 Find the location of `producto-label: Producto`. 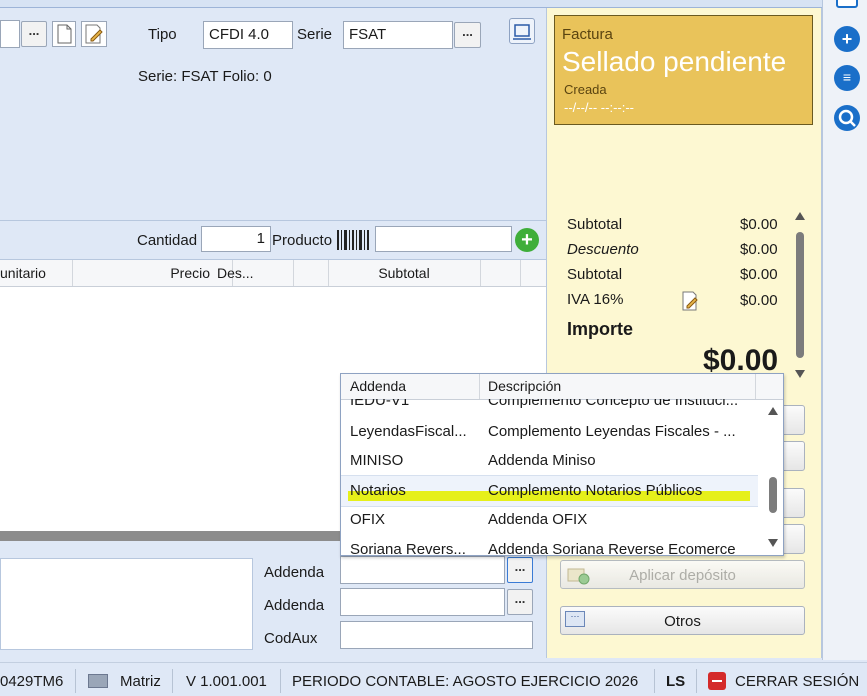

producto-label: Producto is located at coordinates (302, 240).